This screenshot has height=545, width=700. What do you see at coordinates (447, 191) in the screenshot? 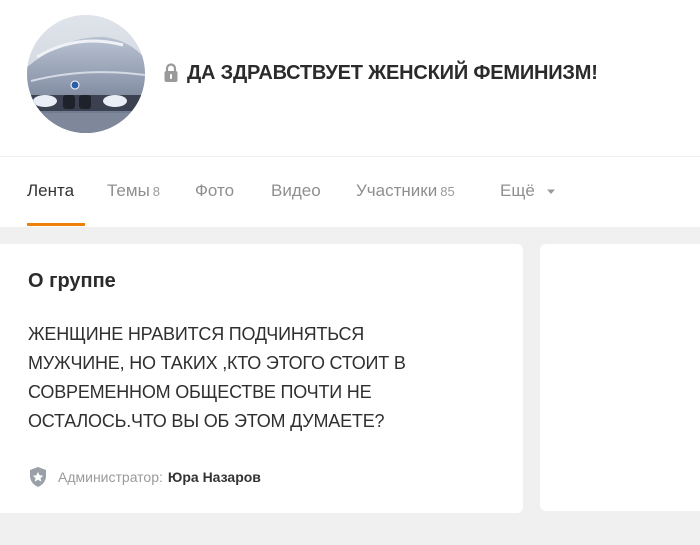
I see `tab-count: 85` at bounding box center [447, 191].